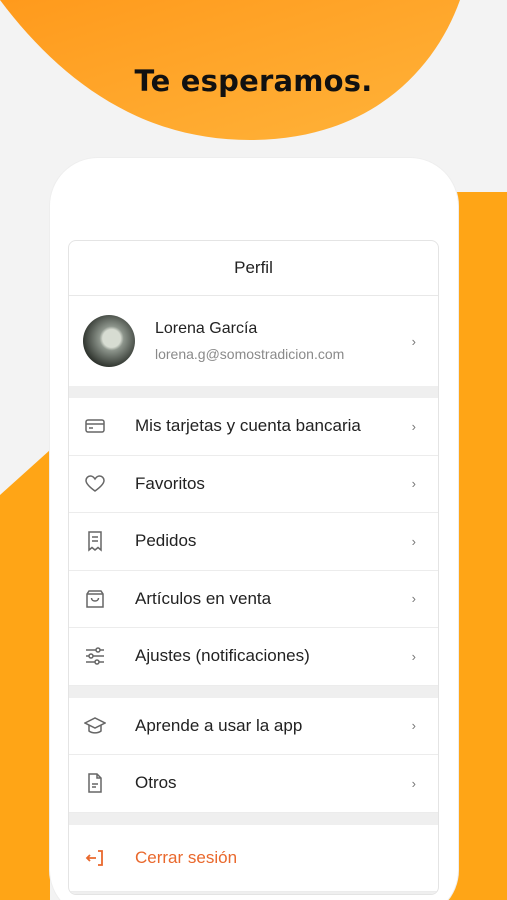 The image size is (507, 900). What do you see at coordinates (253, 542) in the screenshot?
I see `menu-item-orders: Pedidos ›` at bounding box center [253, 542].